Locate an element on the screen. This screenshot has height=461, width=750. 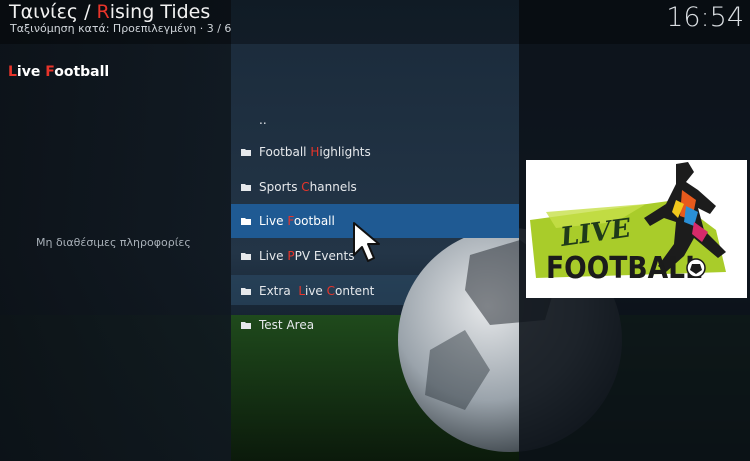
logo-word-football: FOOTBALL is located at coordinates (624, 268).